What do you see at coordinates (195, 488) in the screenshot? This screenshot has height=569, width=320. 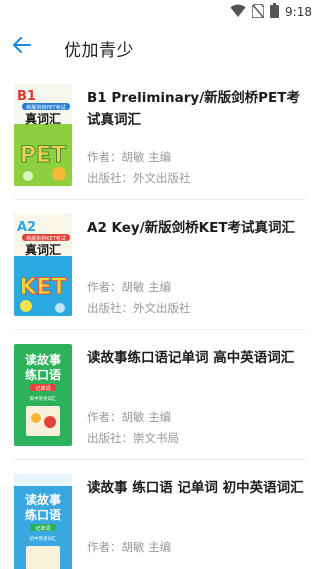 I see `book-title: 读故事 练口语 记单词 初中英语词汇` at bounding box center [195, 488].